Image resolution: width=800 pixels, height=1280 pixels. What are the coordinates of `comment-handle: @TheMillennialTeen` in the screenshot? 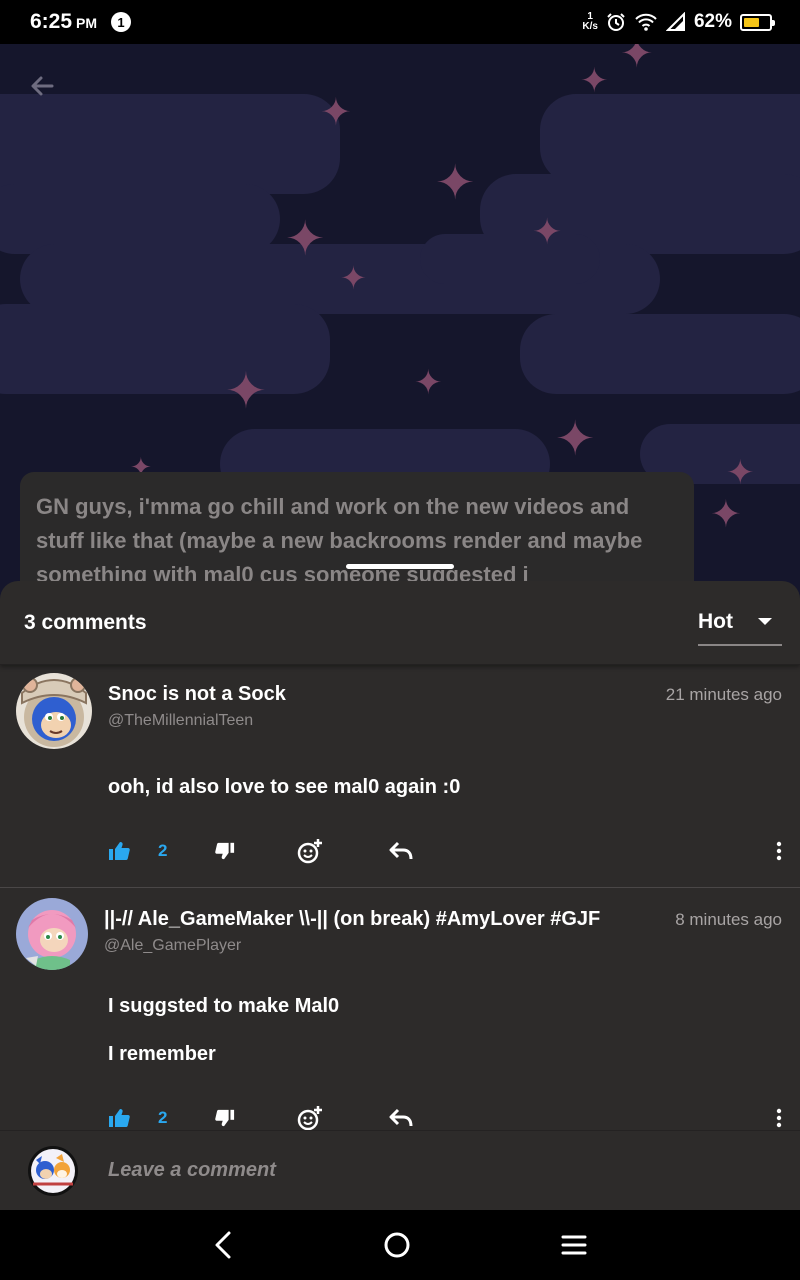 It's located at (445, 721).